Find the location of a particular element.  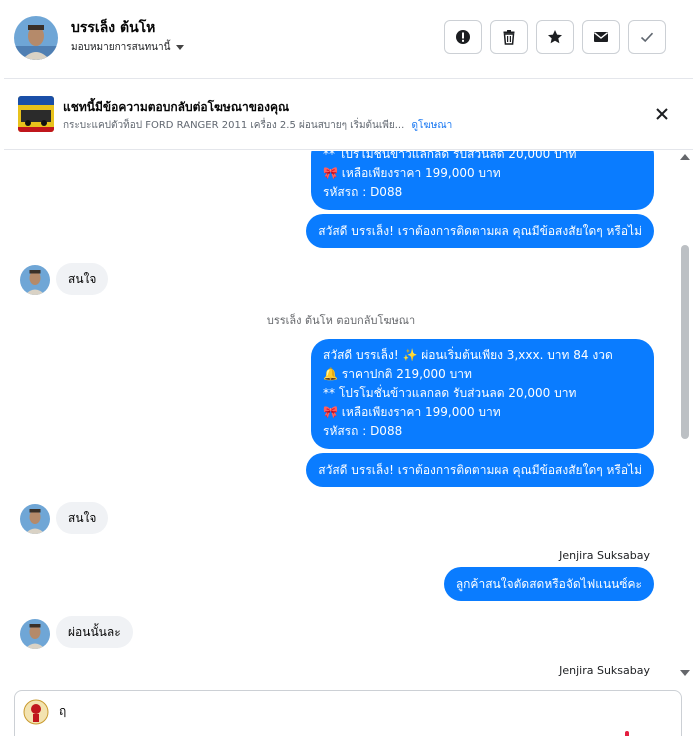

mark-spam-button is located at coordinates (463, 37).